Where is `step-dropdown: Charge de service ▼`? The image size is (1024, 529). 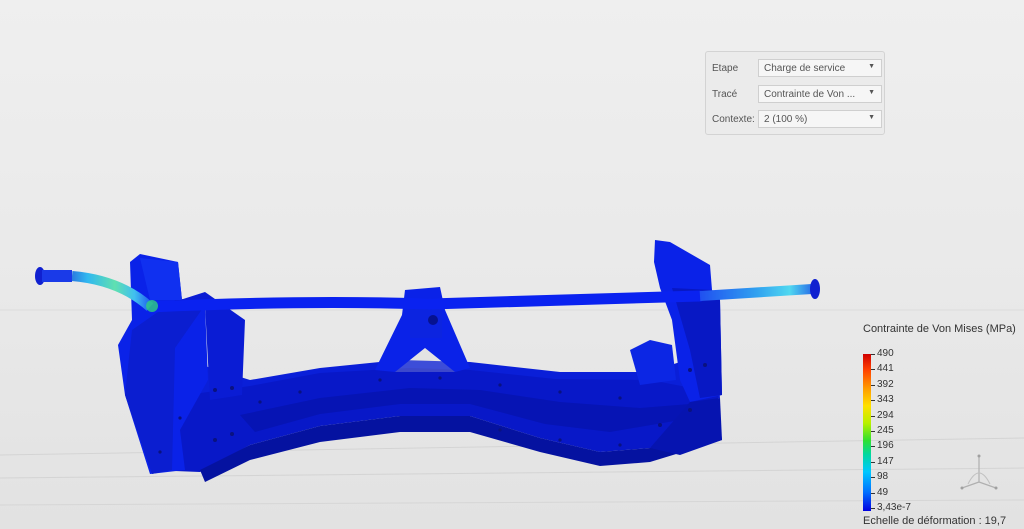
step-dropdown: Charge de service ▼ is located at coordinates (820, 68).